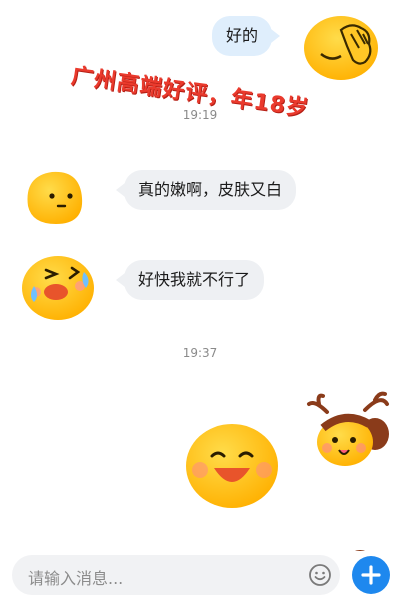 The height and width of the screenshot is (597, 400). Describe the element at coordinates (210, 189) in the screenshot. I see `message-text: 真的嫩啊，皮肤又白` at that location.